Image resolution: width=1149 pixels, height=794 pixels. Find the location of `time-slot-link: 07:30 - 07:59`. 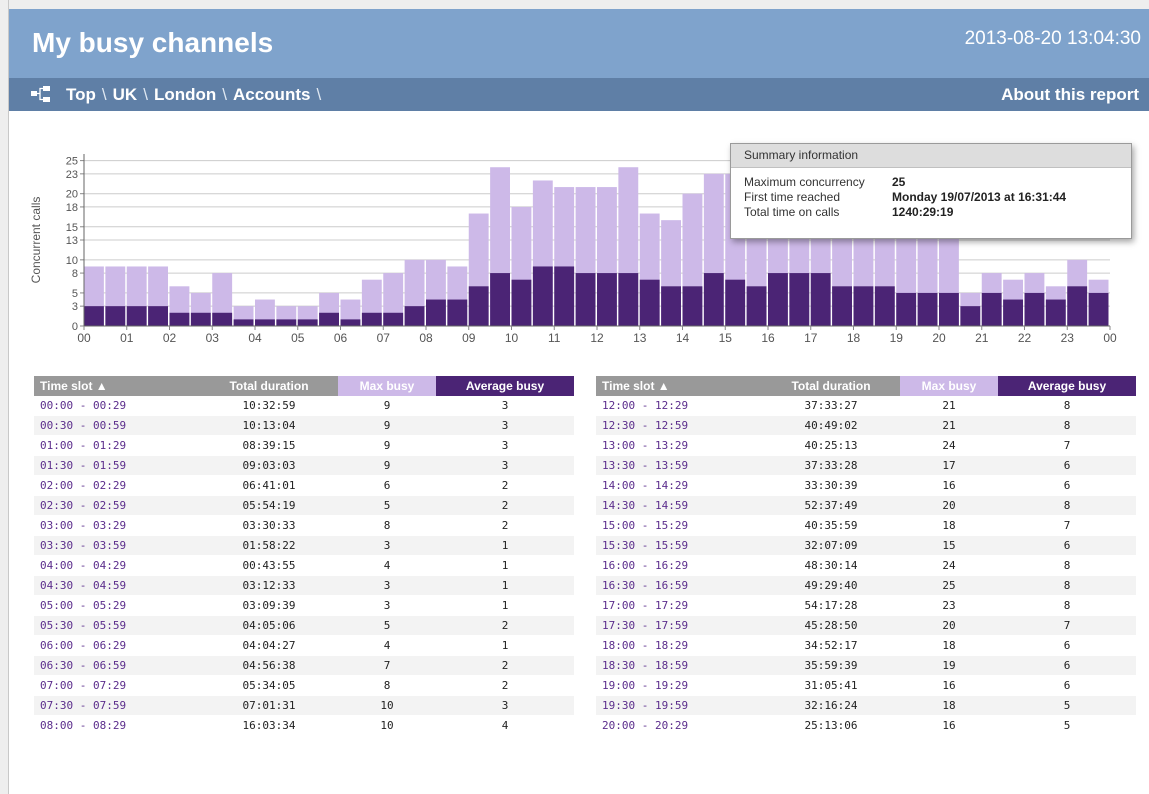

time-slot-link: 07:30 - 07:59 is located at coordinates (117, 705).